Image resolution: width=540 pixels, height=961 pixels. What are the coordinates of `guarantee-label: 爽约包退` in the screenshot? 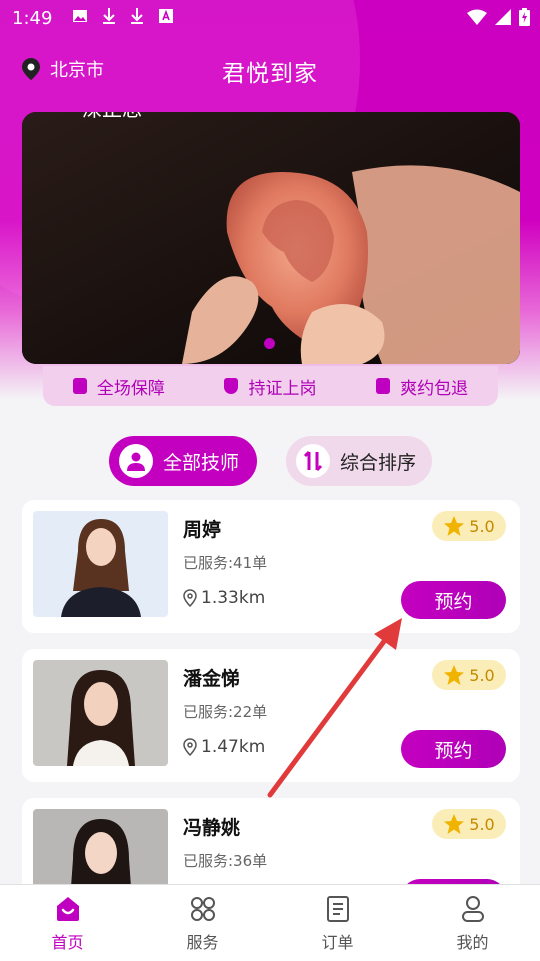 It's located at (434, 388).